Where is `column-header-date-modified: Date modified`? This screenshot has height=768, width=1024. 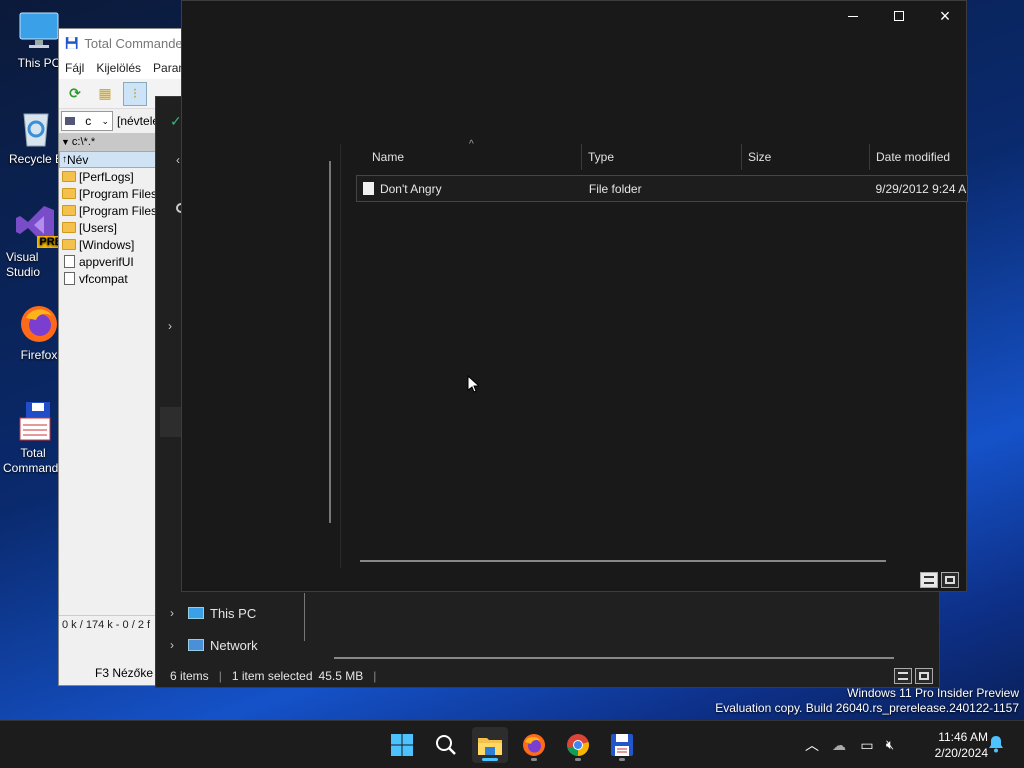 column-header-date-modified: Date modified is located at coordinates (918, 157).